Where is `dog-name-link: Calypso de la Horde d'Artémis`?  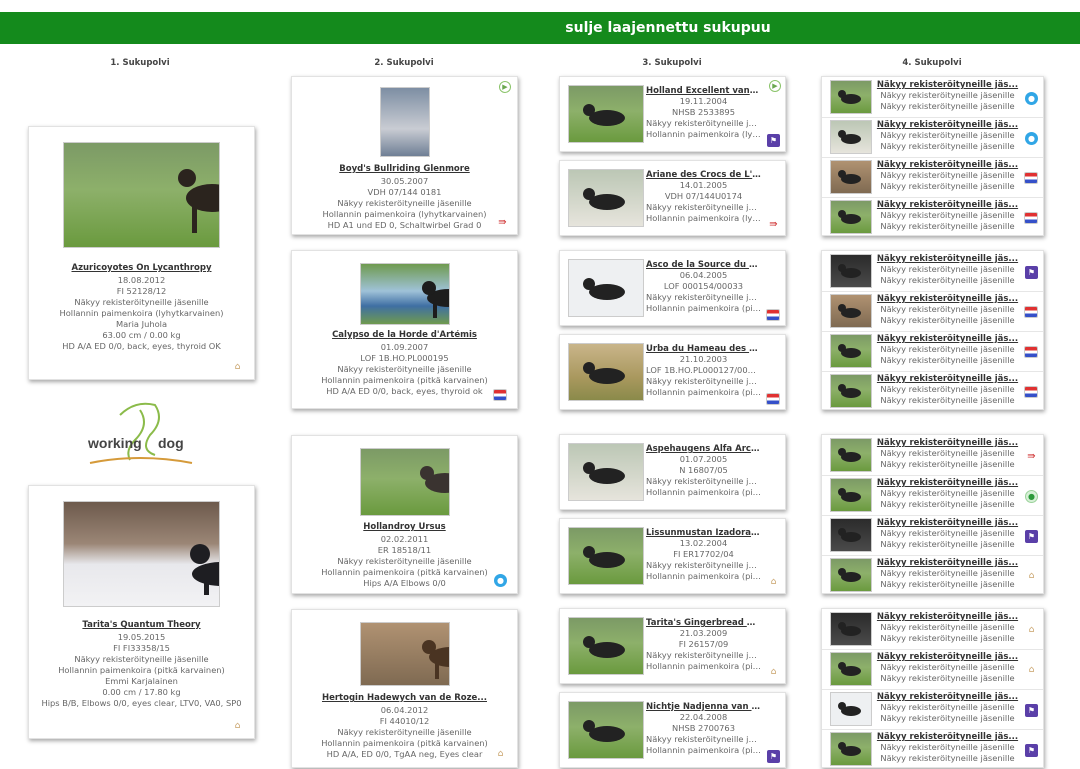
dog-name-link: Calypso de la Horde d'Artémis is located at coordinates (404, 335).